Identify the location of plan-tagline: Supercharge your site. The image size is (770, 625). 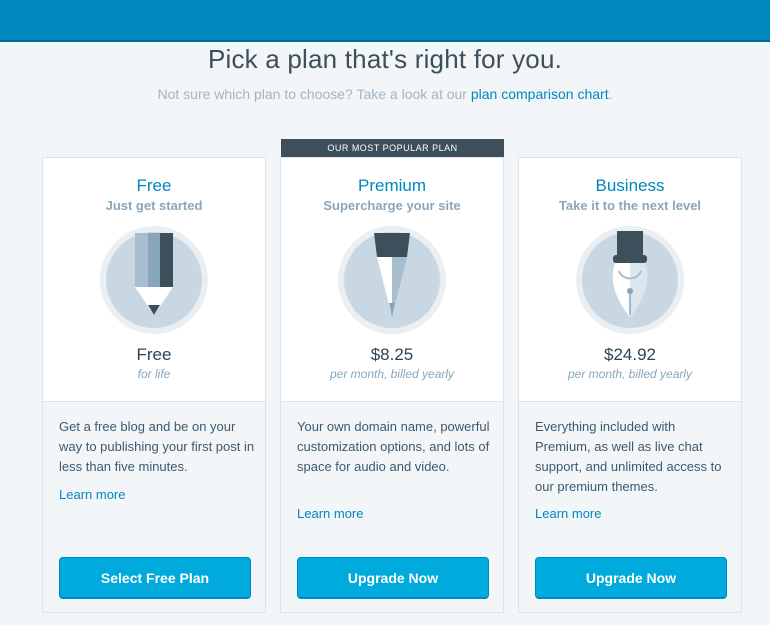
(392, 205).